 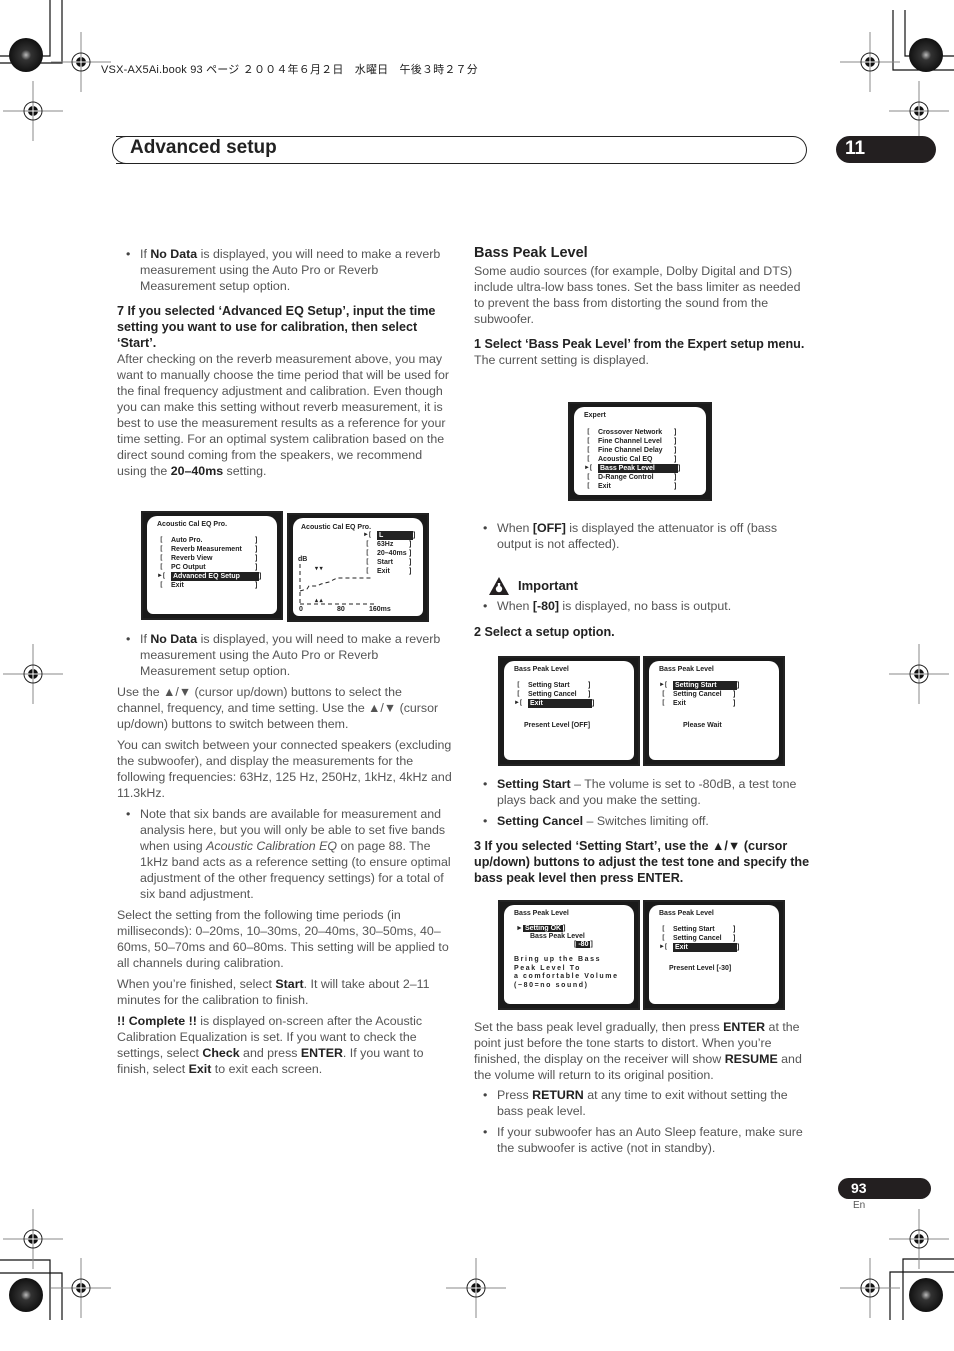 What do you see at coordinates (207, 540) in the screenshot?
I see `osd-menu-item: [Auto Pro.]` at bounding box center [207, 540].